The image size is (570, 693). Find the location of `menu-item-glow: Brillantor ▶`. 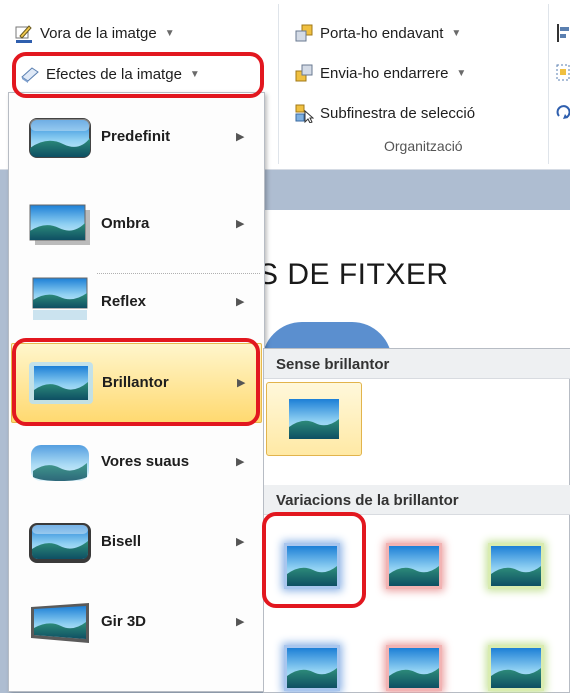

menu-item-glow: Brillantor ▶ is located at coordinates (136, 383).